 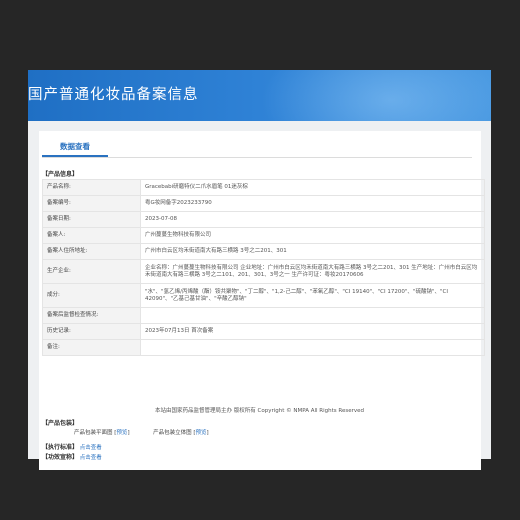 I want to click on flat-preview-link: 预览, so click(x=121, y=433).